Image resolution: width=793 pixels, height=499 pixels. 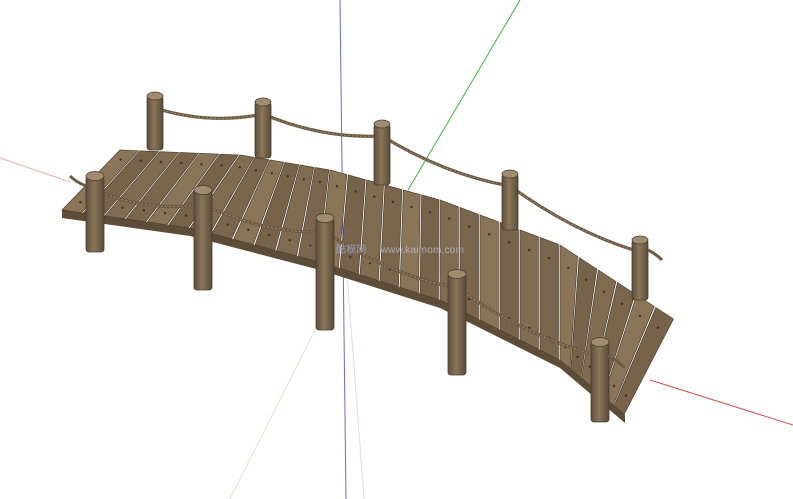 What do you see at coordinates (721, 402) in the screenshot?
I see `axis-red-line` at bounding box center [721, 402].